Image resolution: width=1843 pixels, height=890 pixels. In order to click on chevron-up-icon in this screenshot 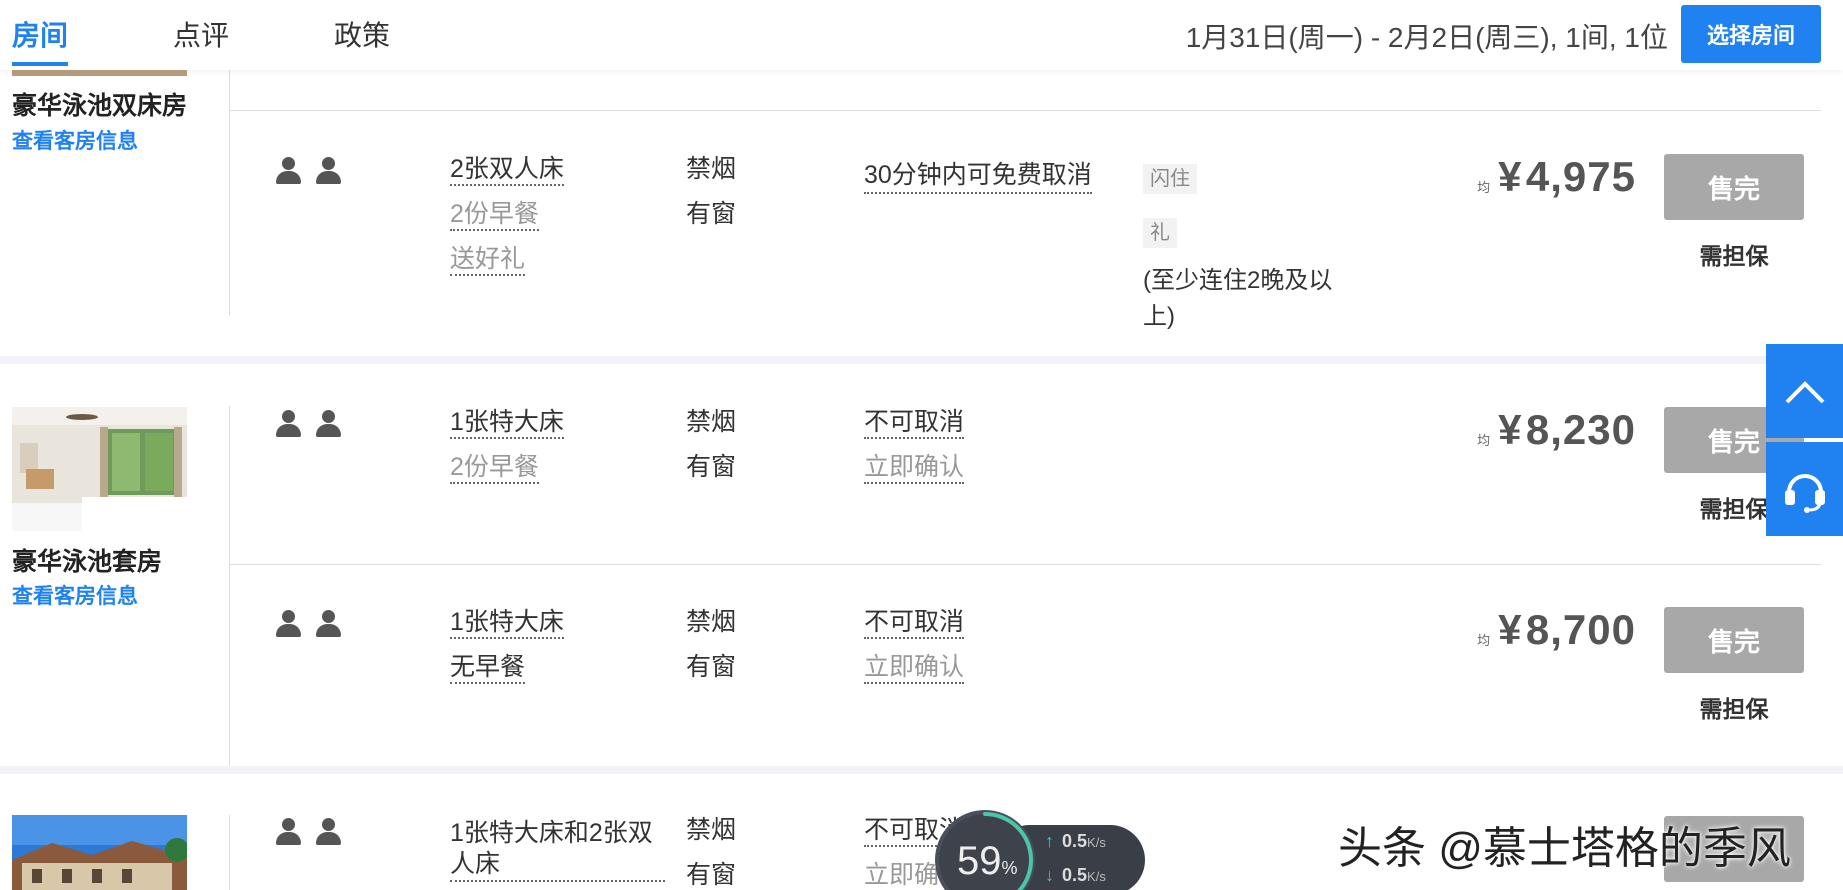, I will do `click(1804, 392)`.